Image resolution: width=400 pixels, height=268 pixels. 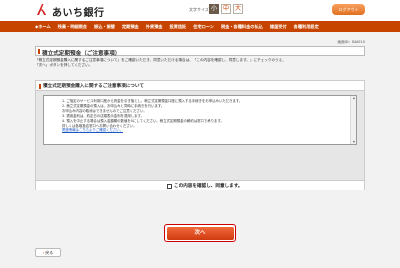 I want to click on nav-housing-loan: 住宅ローン, so click(x=203, y=27).